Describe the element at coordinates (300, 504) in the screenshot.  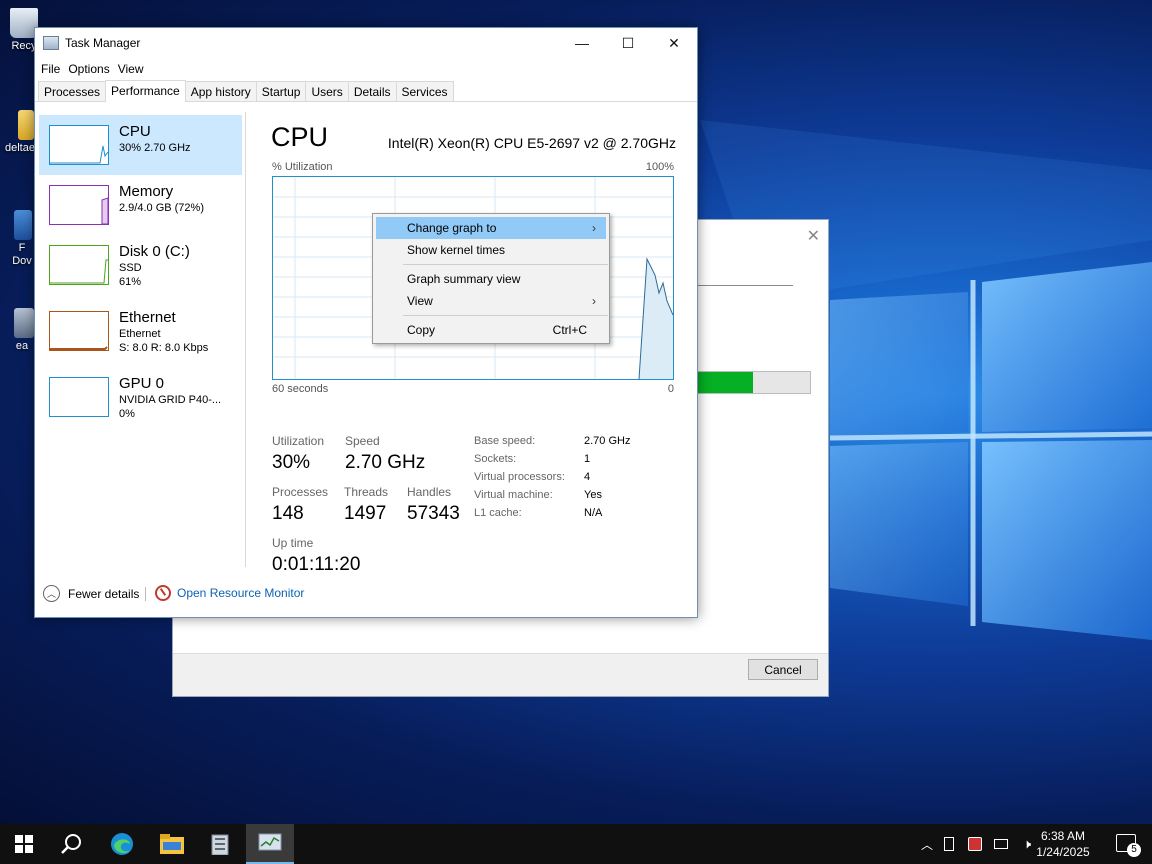
I see `stat-processes: Processes 148` at that location.